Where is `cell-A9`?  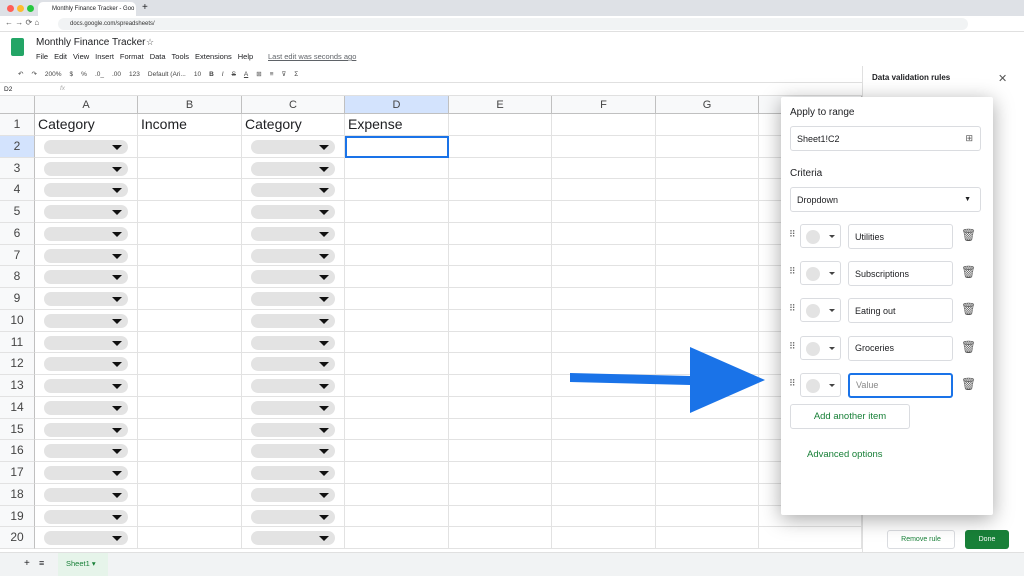
cell-A9 is located at coordinates (86, 299).